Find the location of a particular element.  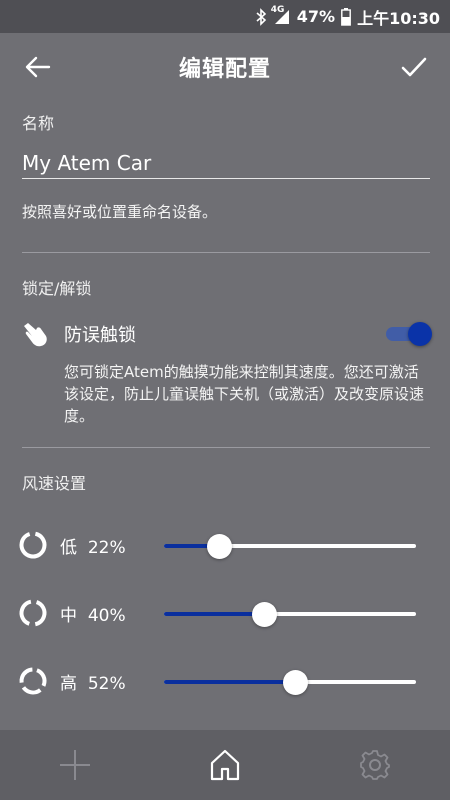

clock: 上午10:30 is located at coordinates (398, 18).